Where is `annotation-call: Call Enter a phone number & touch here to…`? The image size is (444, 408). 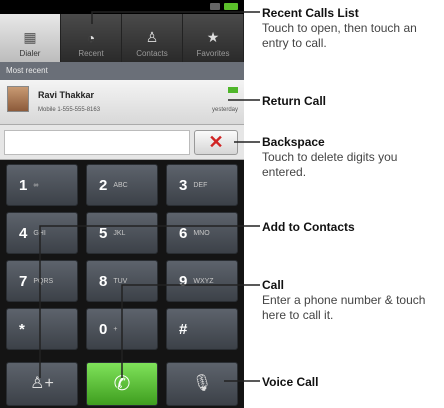
annotation-call: Call Enter a phone number & touch here to… is located at coordinates (344, 300).